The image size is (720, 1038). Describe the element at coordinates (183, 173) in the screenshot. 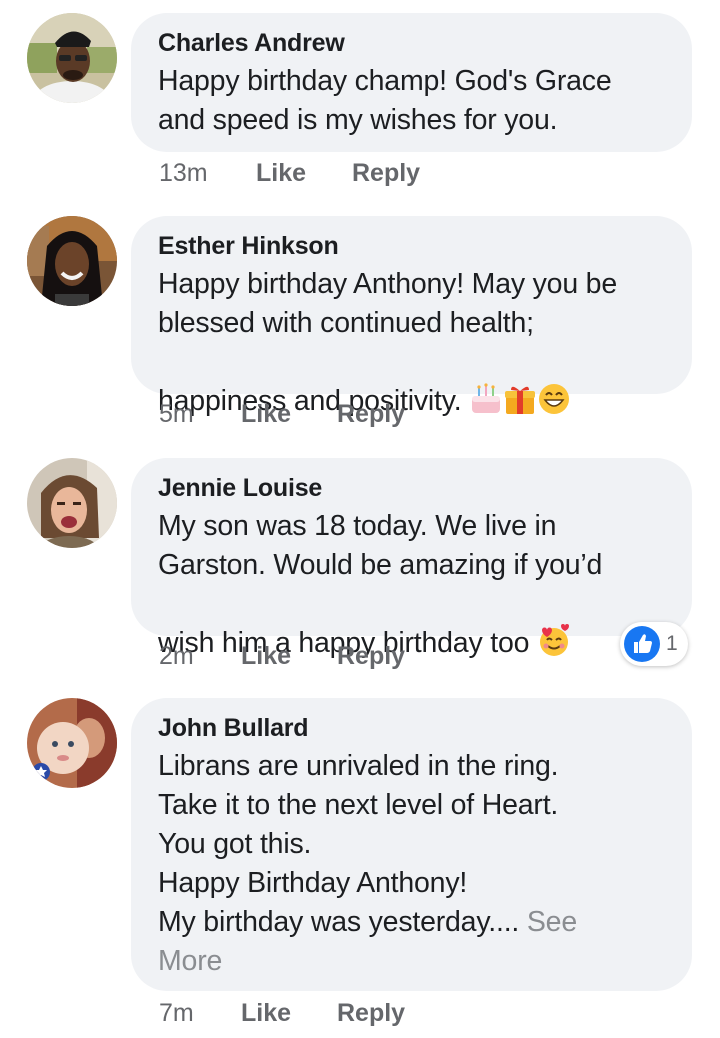

I see `comment-timestamp: 13m` at that location.